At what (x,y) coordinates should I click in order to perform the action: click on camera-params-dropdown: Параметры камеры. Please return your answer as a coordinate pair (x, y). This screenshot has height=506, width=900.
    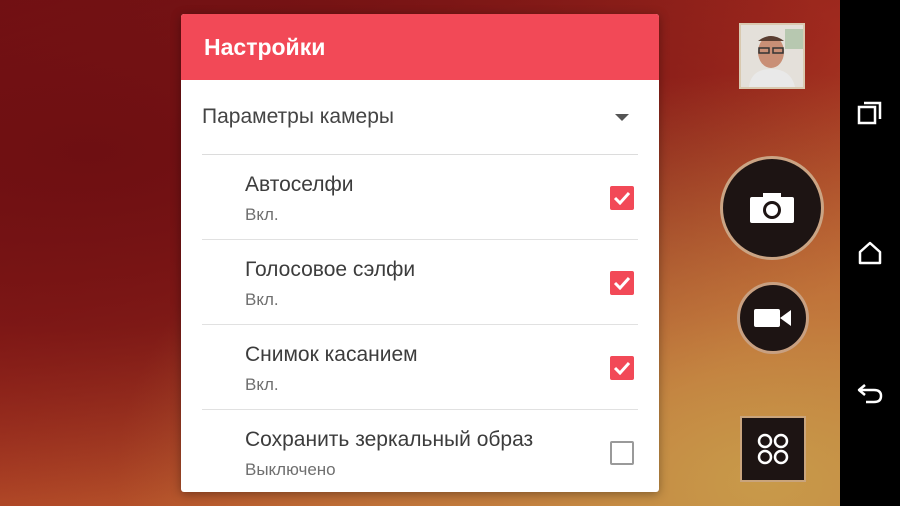
    Looking at the image, I should click on (420, 117).